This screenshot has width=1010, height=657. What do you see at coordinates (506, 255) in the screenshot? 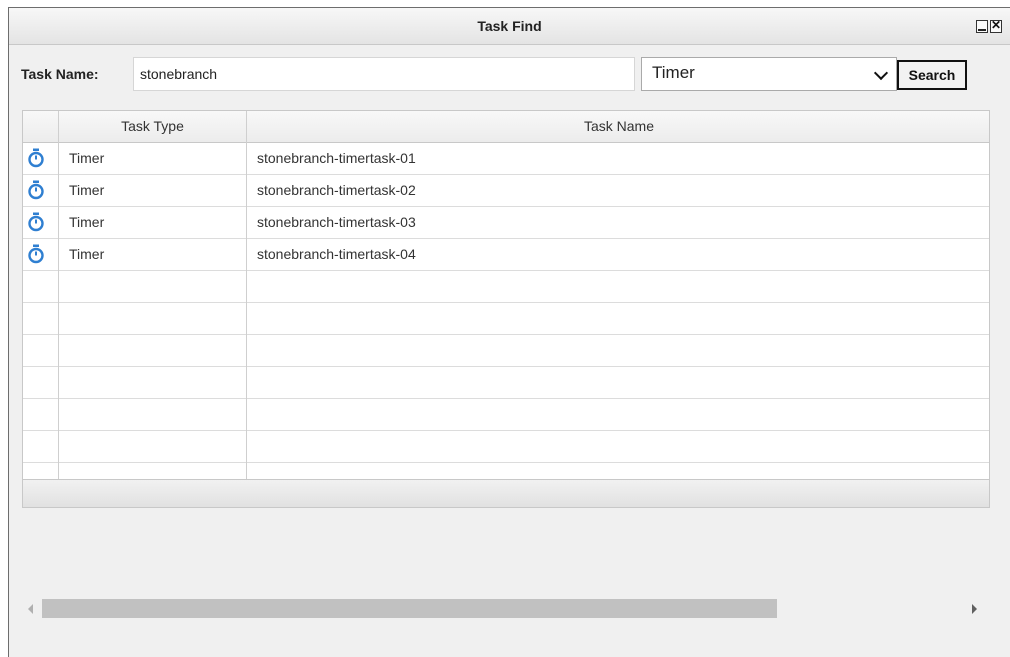
I see `table-row: Timer stonebranch-timertask-04` at bounding box center [506, 255].